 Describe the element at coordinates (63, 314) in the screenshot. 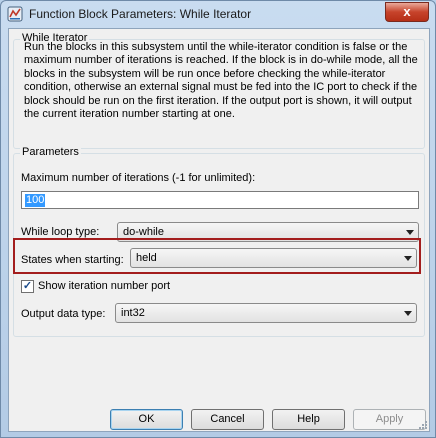

I see `output-data-type-label: Output data type:` at that location.